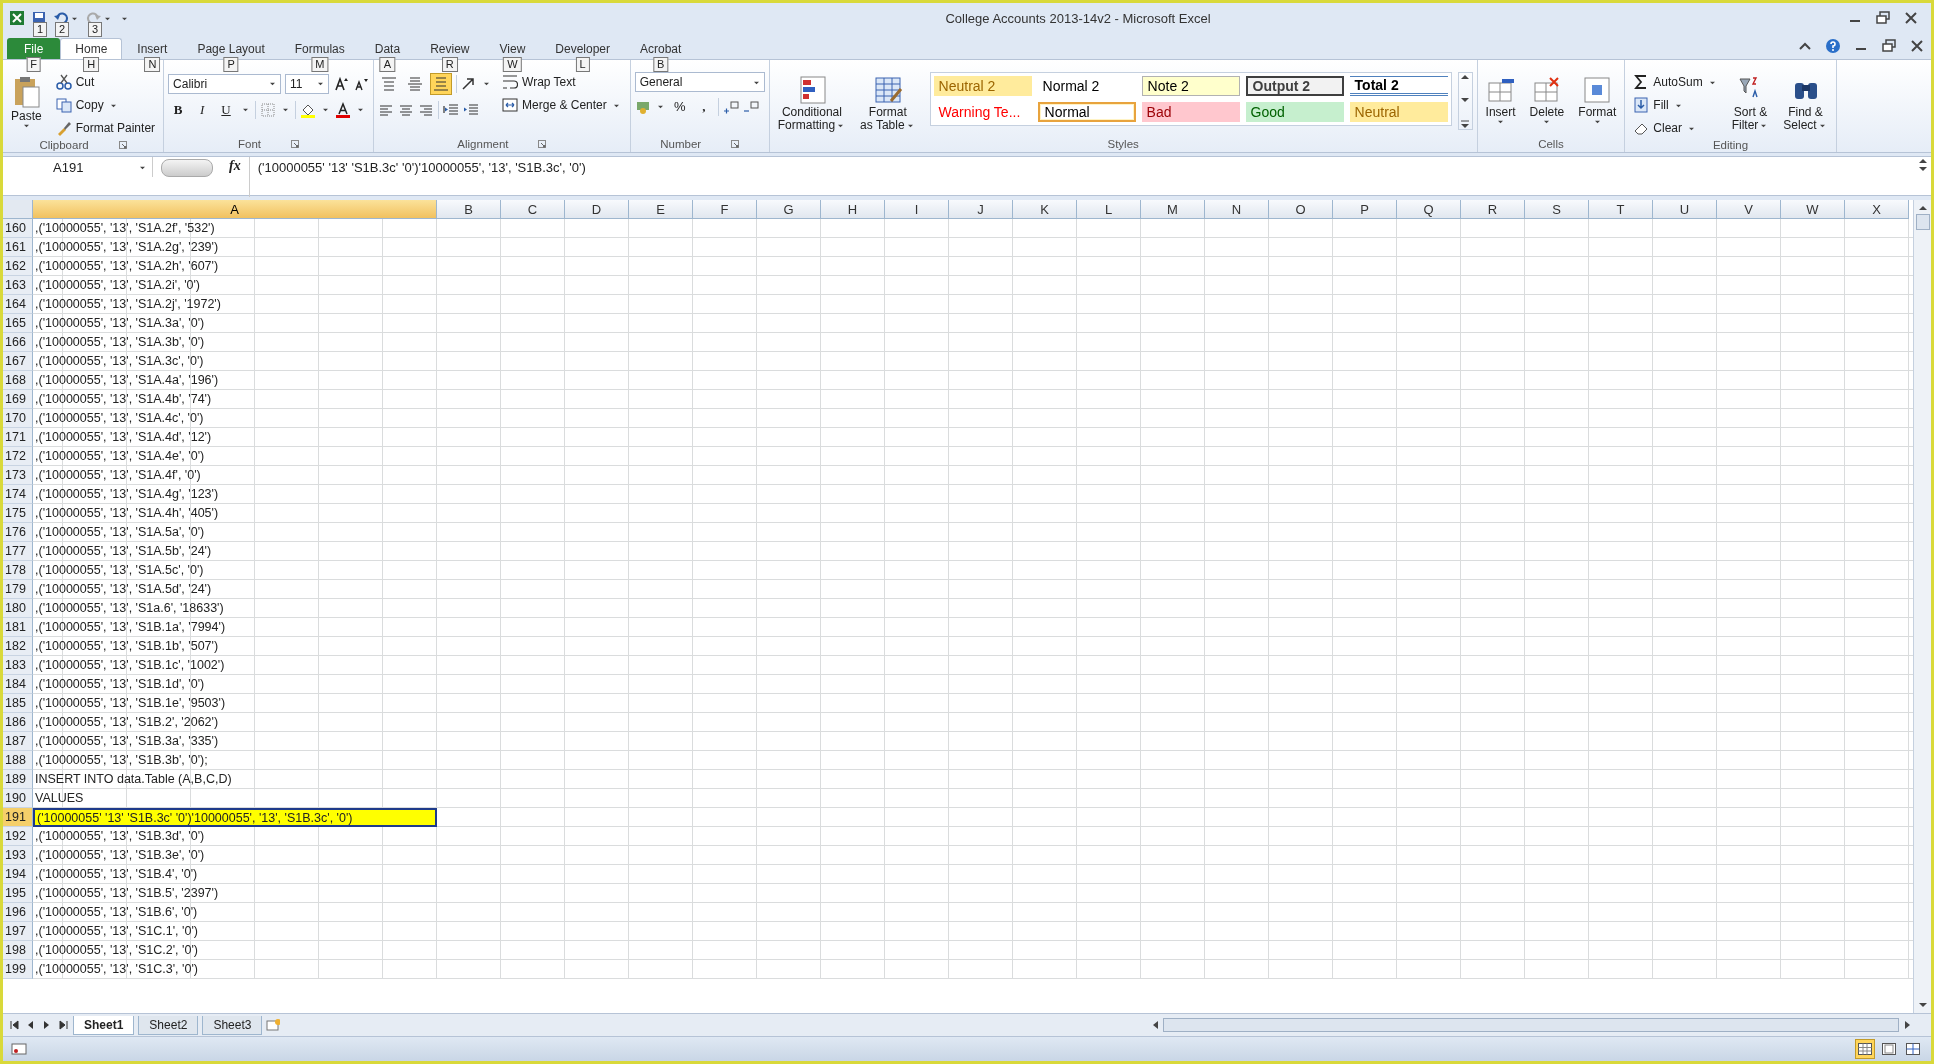  What do you see at coordinates (853, 209) in the screenshot?
I see `column-header: H` at bounding box center [853, 209].